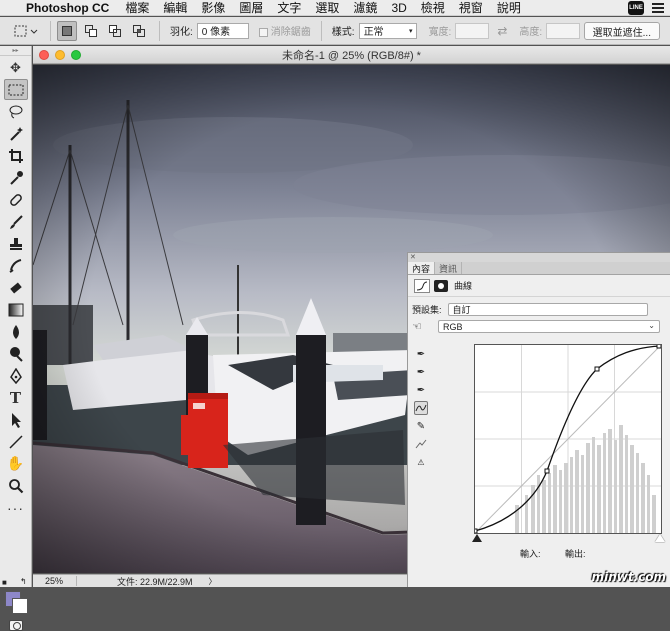 Image resolution: width=670 pixels, height=631 pixels. Describe the element at coordinates (16, 67) in the screenshot. I see `move-tool-icon: ✥` at that location.